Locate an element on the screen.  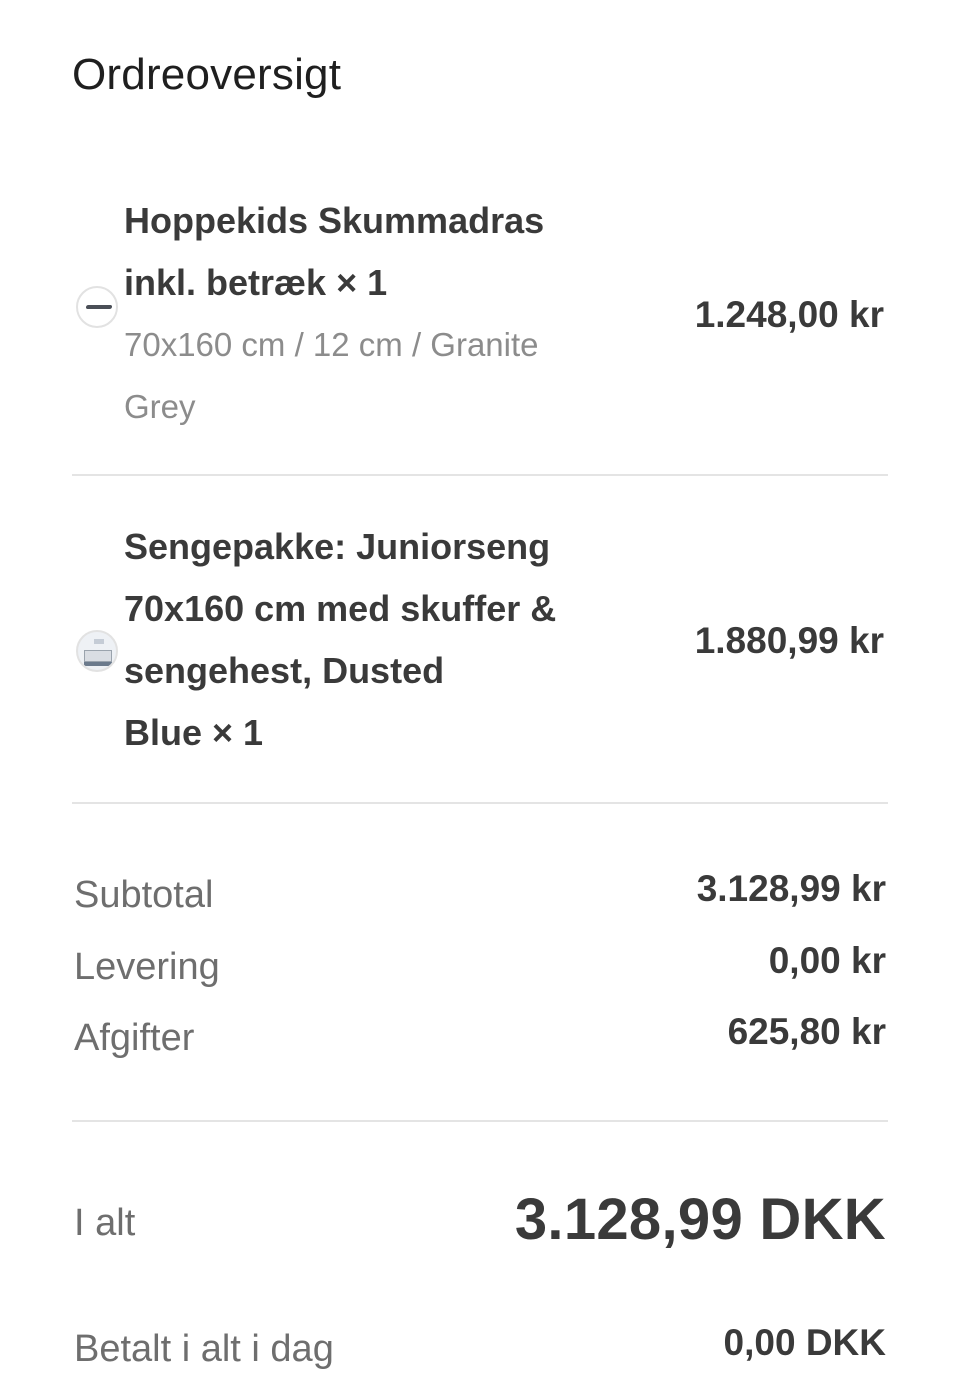
item-variant-line: Grey is located at coordinates (160, 406).